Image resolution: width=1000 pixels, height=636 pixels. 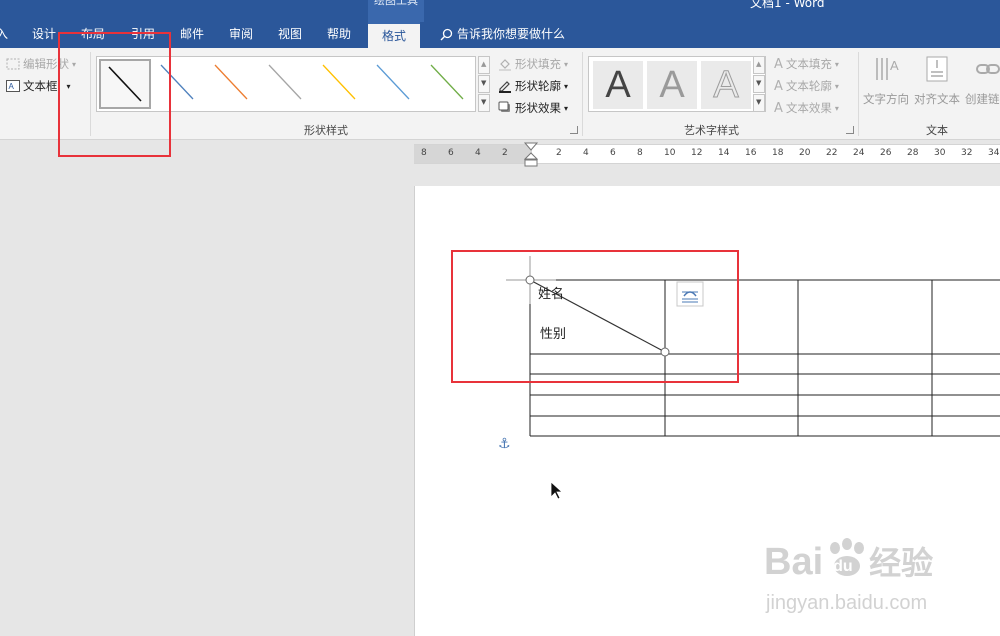 I want to click on anchor-icon: ⚓, so click(x=504, y=444).